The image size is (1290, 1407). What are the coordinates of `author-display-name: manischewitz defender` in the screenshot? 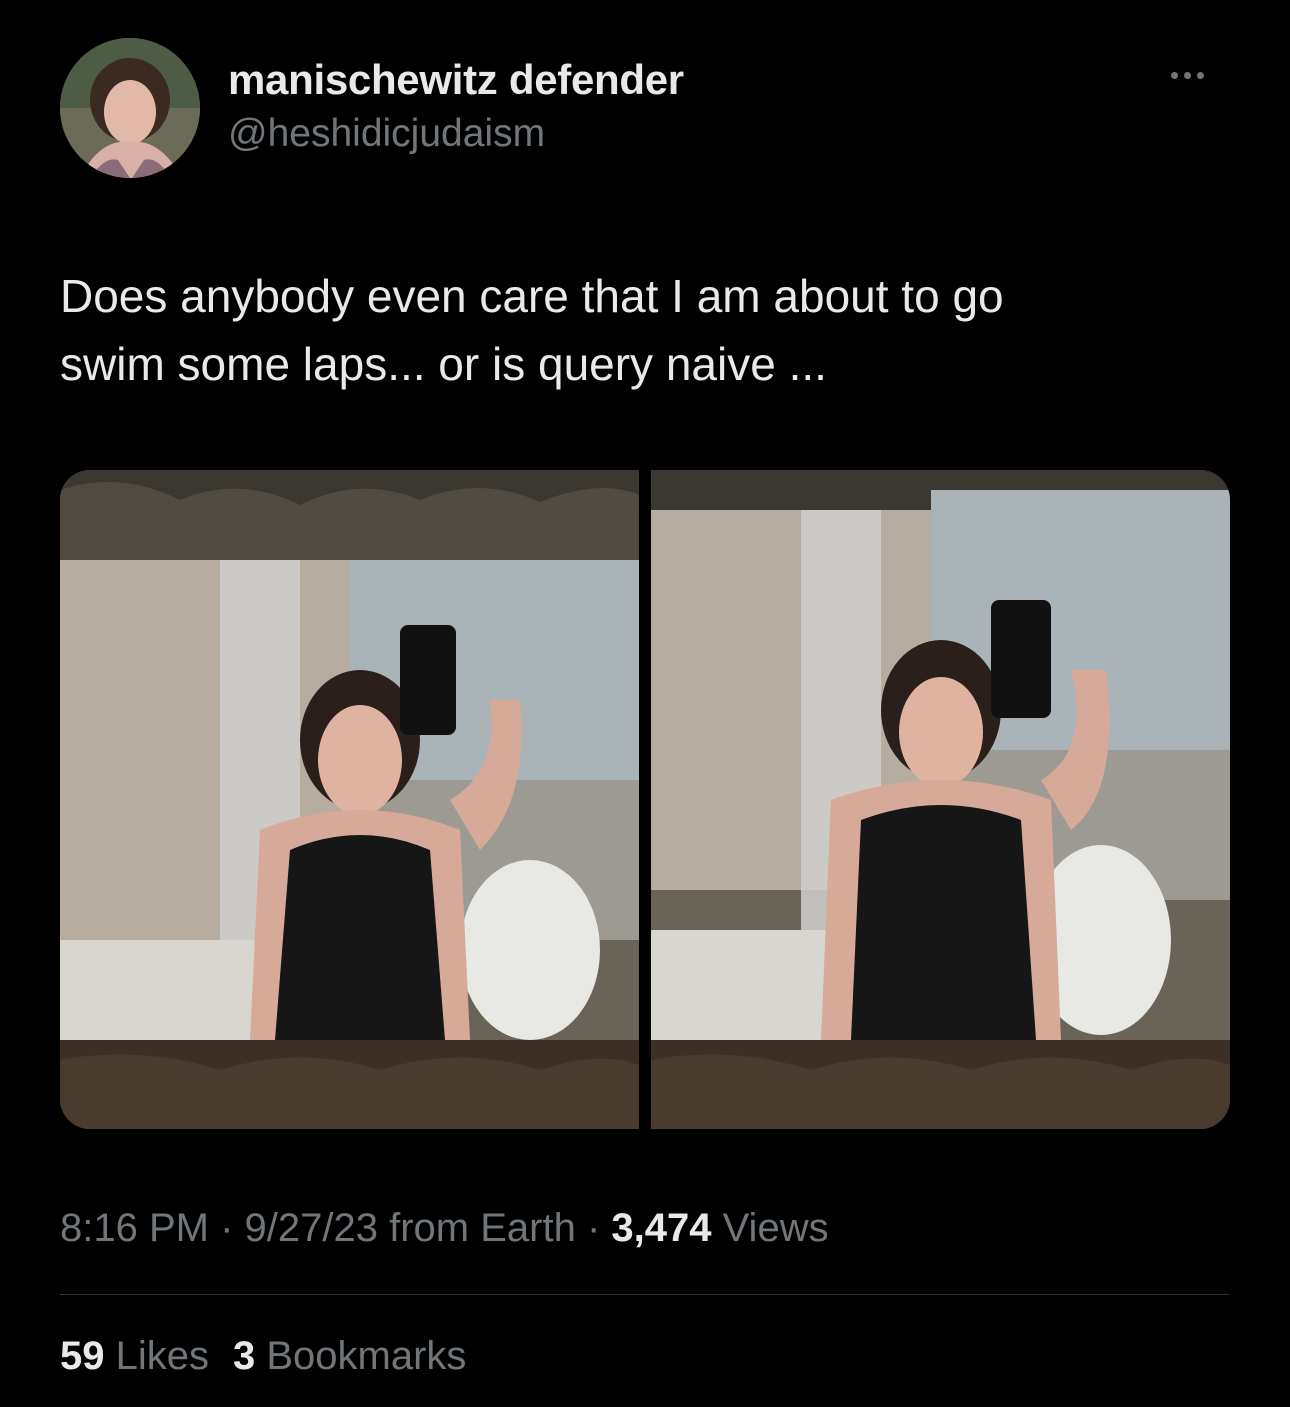 It's located at (456, 80).